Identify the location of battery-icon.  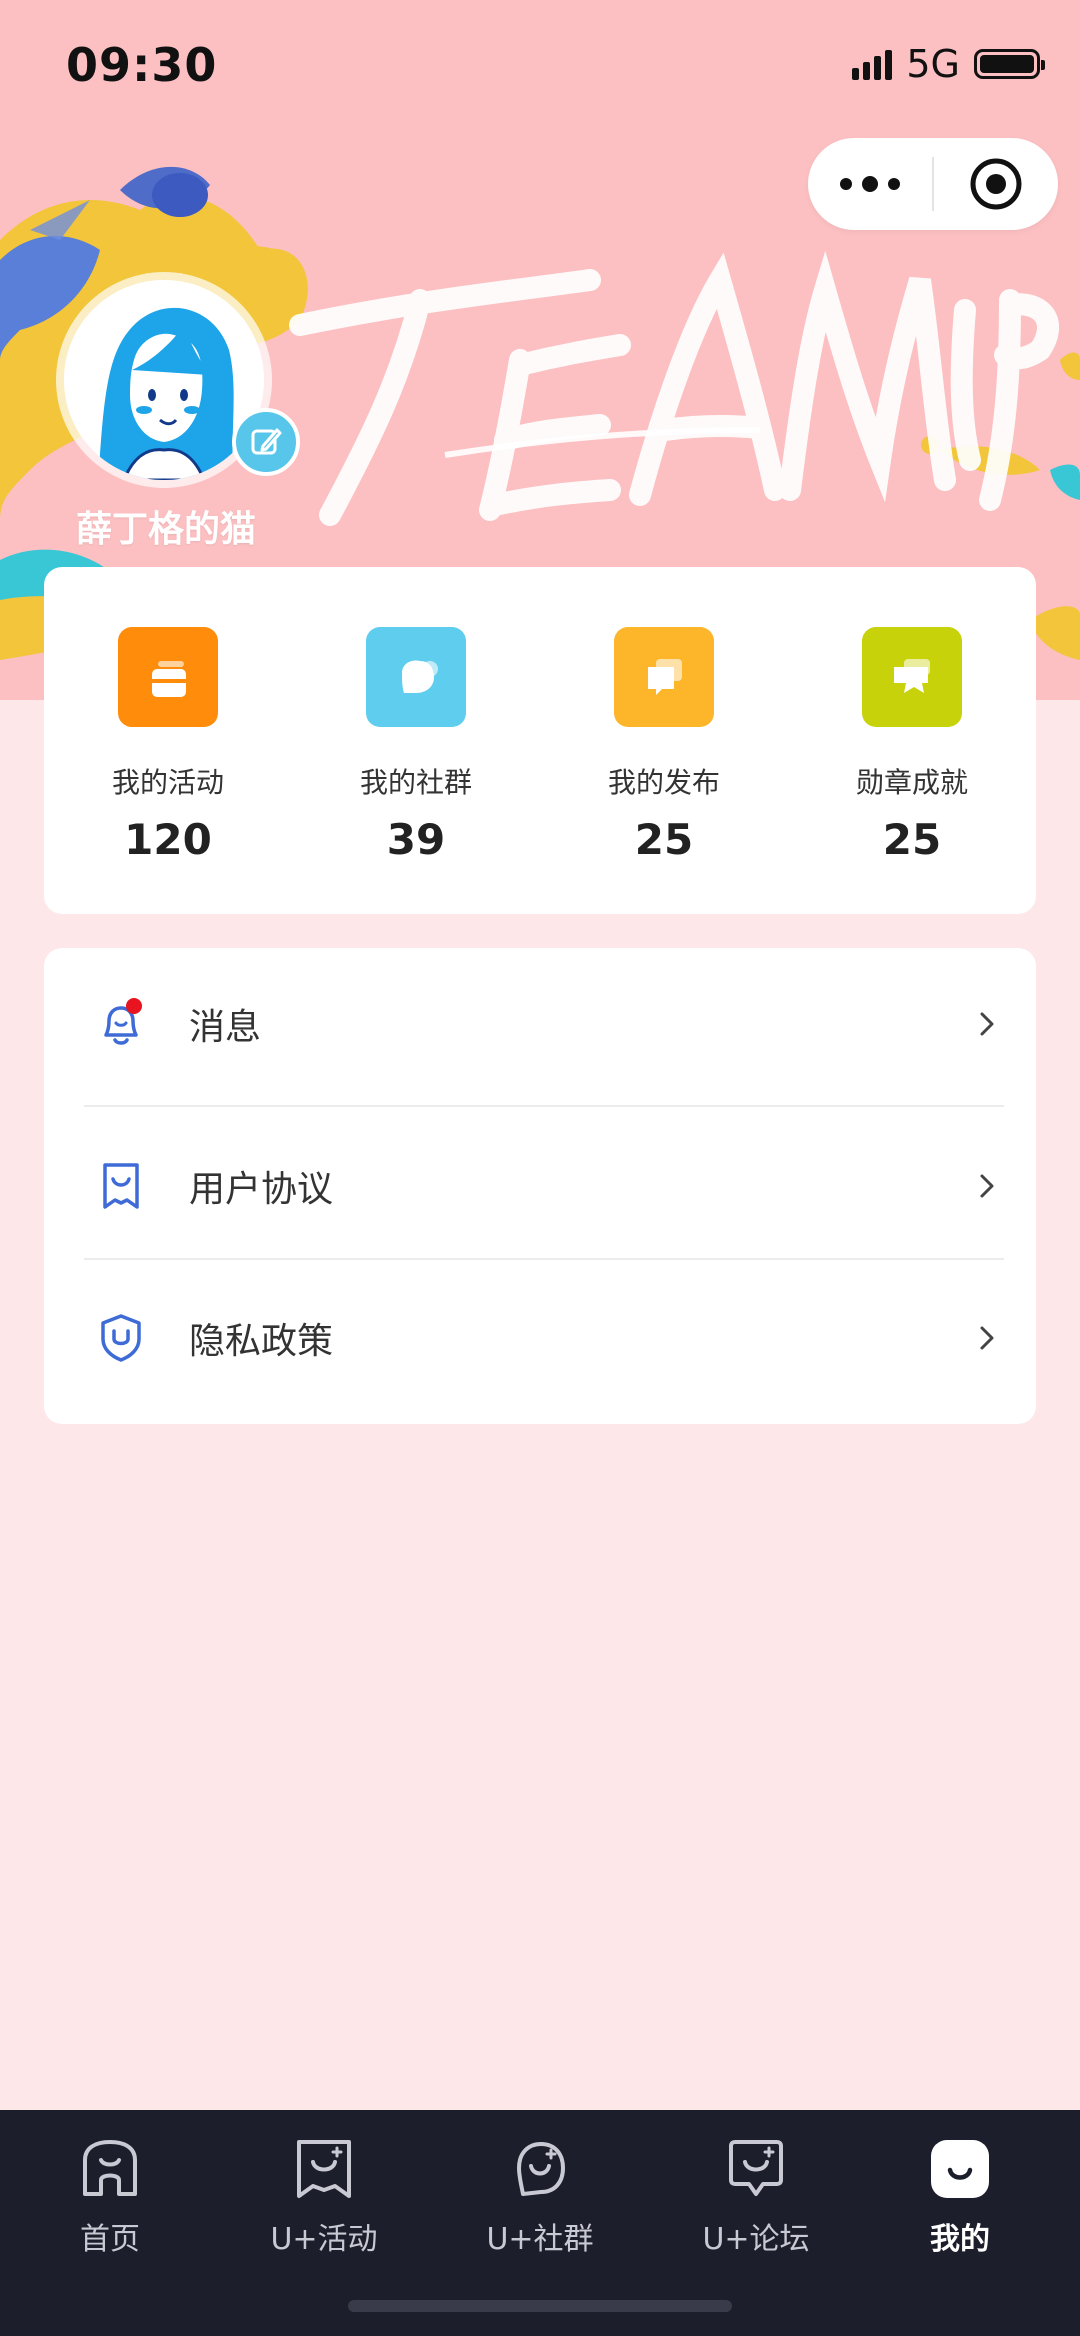
(1009, 64).